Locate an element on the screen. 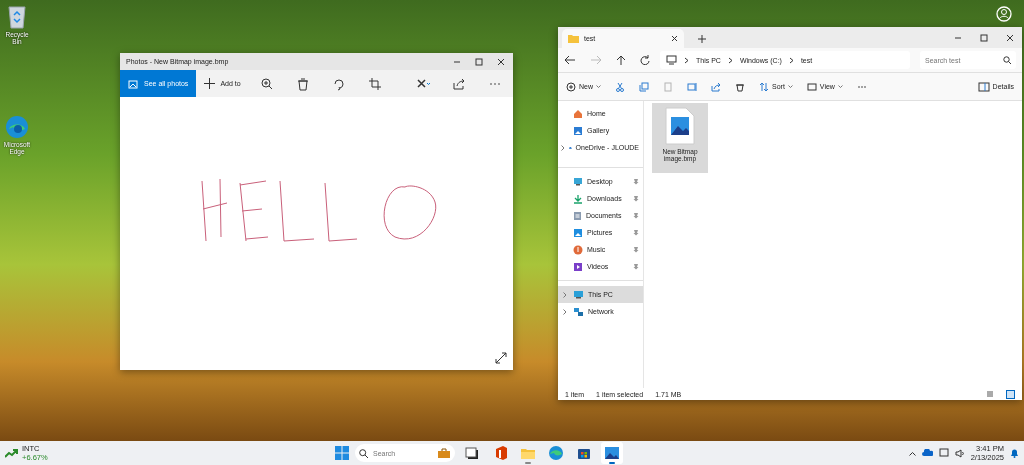 The height and width of the screenshot is (465, 1024). speaker-icon is located at coordinates (959, 453).